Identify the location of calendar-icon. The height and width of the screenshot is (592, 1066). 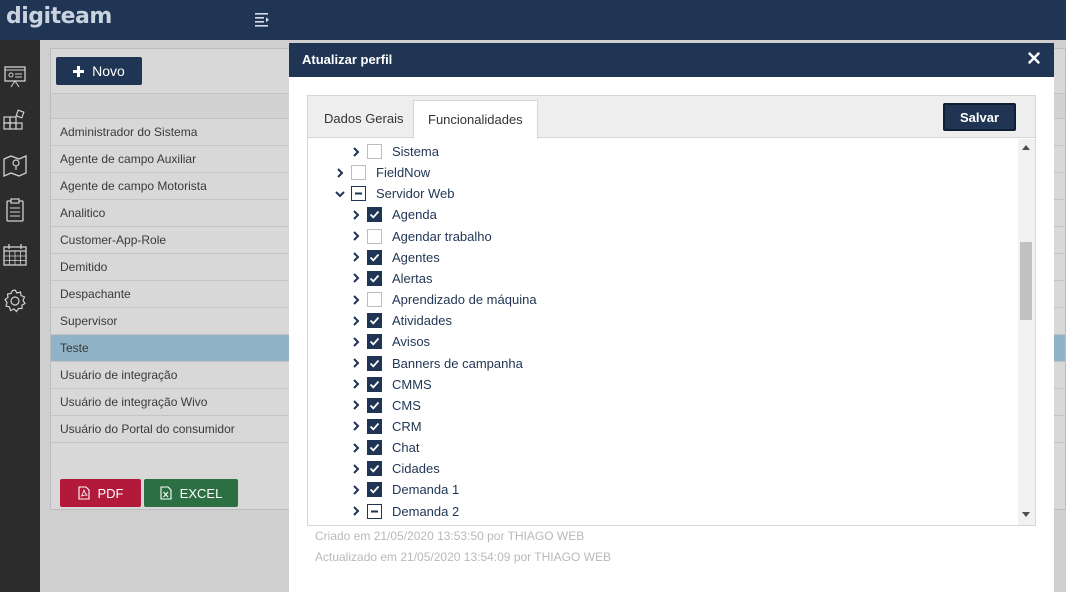
(15, 255).